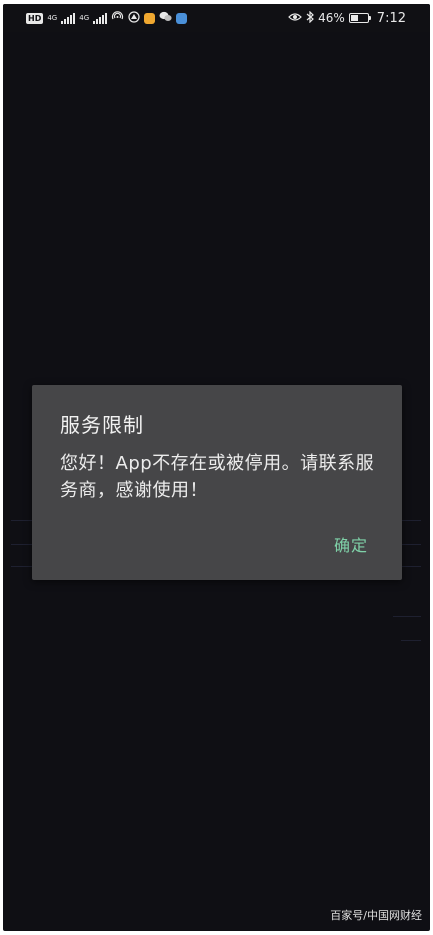 This screenshot has width=433, height=935. What do you see at coordinates (354, 18) in the screenshot?
I see `battery-level-fill` at bounding box center [354, 18].